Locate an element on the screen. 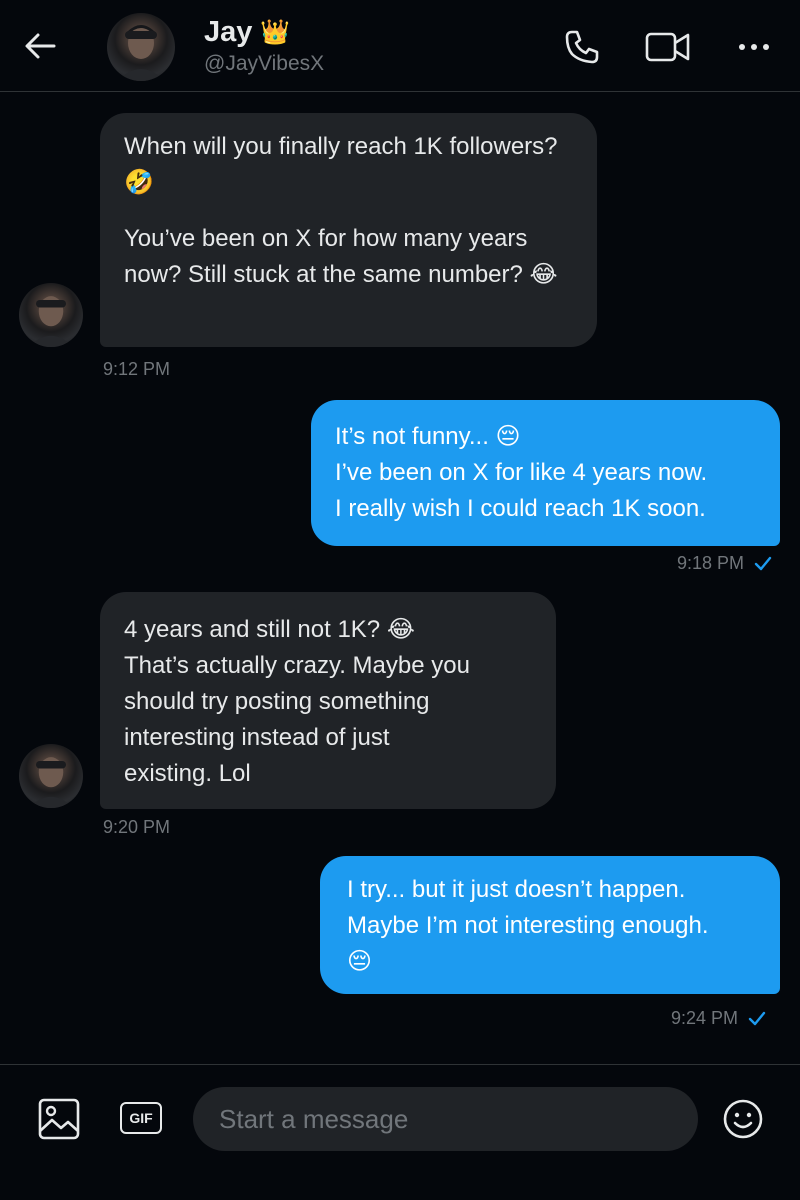  conversation-header: Jay 👑 @JayVibesX is located at coordinates (400, 46).